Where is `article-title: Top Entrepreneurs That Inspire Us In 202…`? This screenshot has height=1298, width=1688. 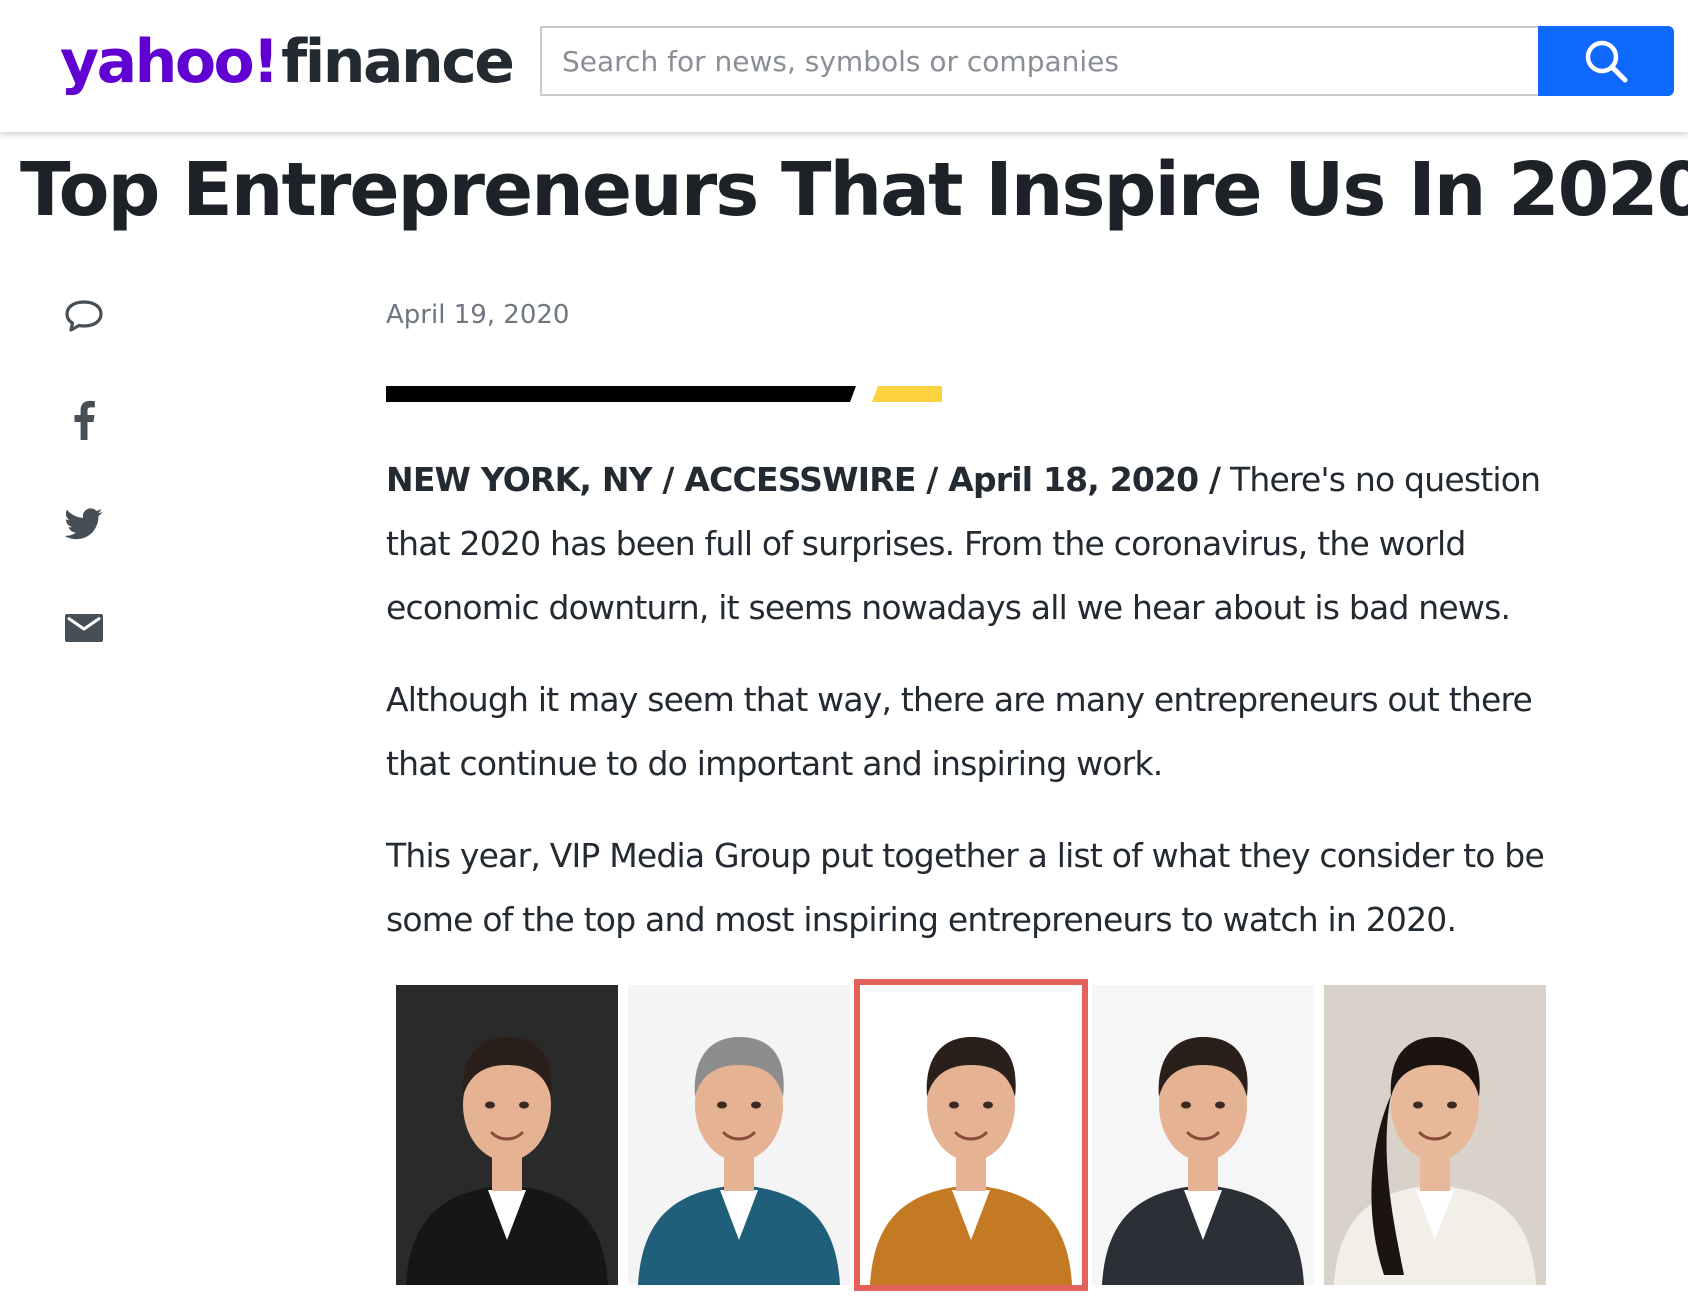 article-title: Top Entrepreneurs That Inspire Us In 202… is located at coordinates (854, 190).